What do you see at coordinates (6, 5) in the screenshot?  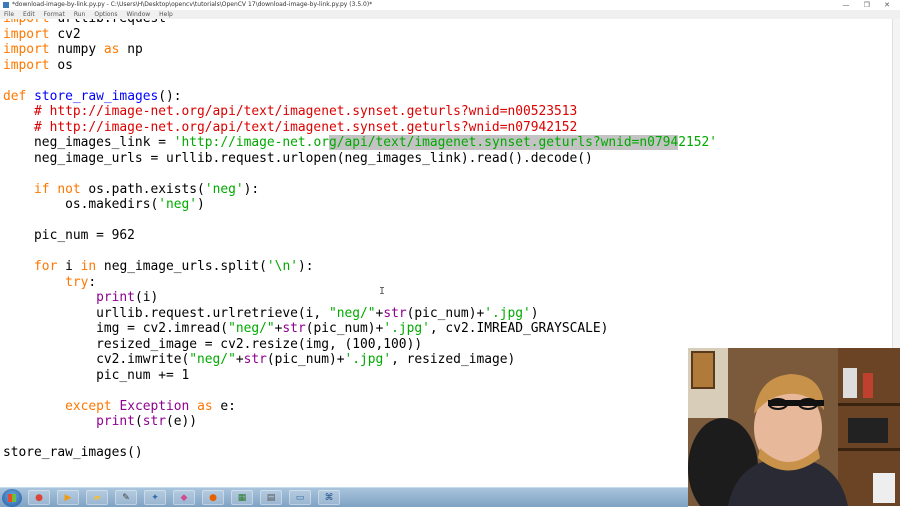 I see `python-idle-icon` at bounding box center [6, 5].